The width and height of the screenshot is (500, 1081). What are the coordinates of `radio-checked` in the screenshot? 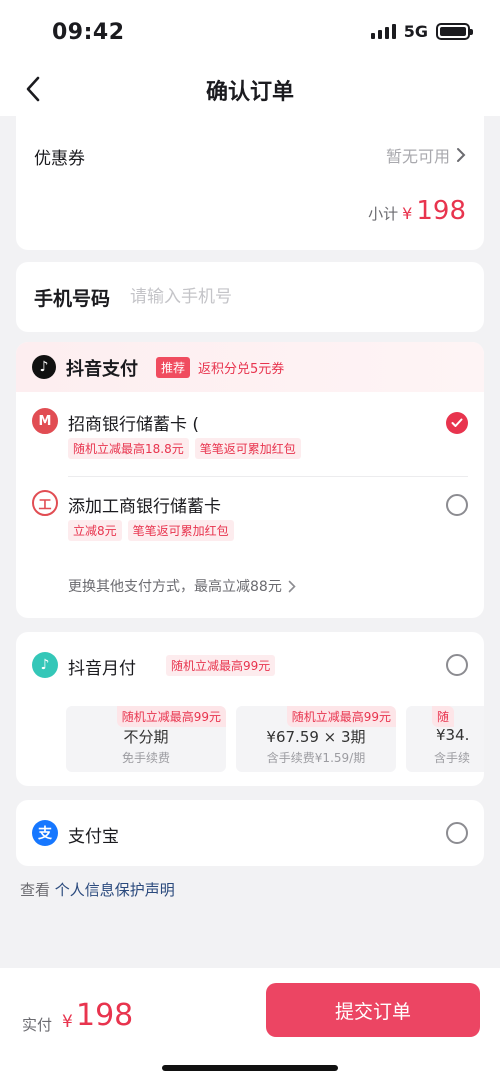 It's located at (457, 423).